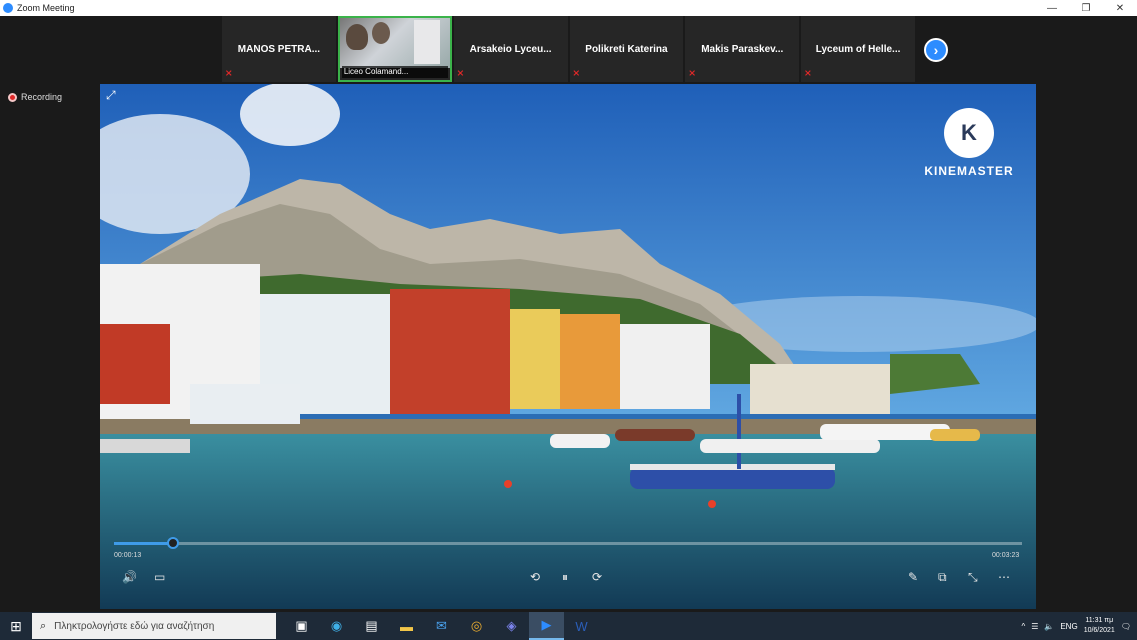 The width and height of the screenshot is (1137, 640). What do you see at coordinates (1004, 577) in the screenshot?
I see `more-options-icon: ⋯` at bounding box center [1004, 577].